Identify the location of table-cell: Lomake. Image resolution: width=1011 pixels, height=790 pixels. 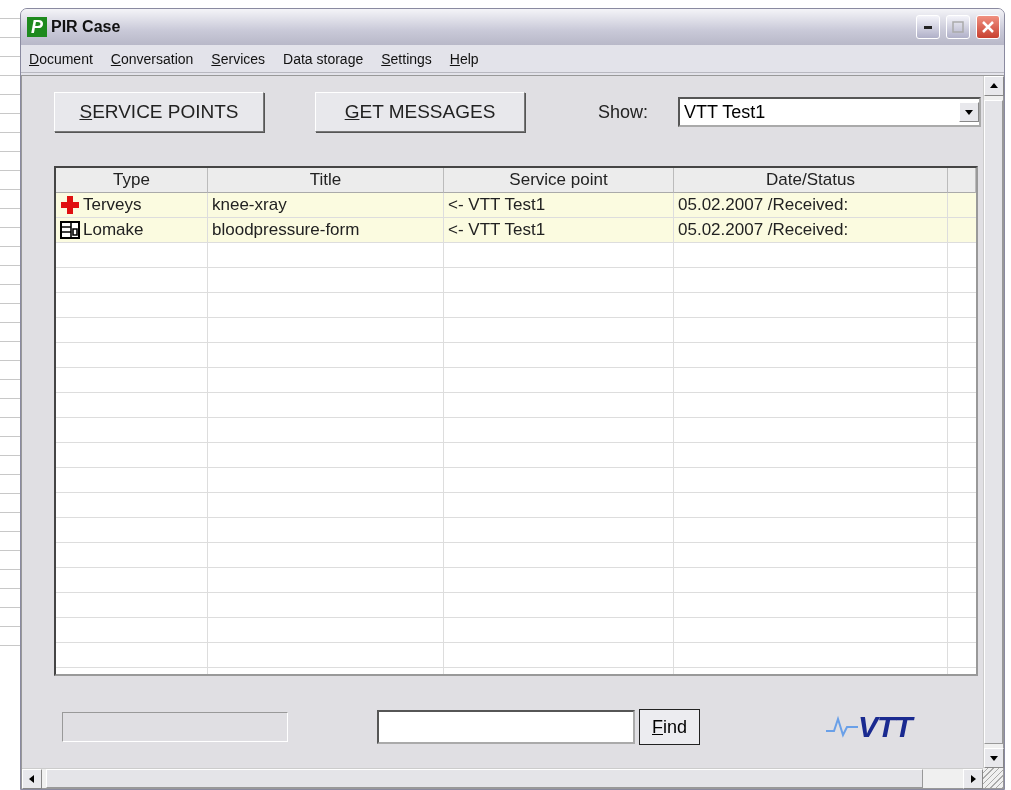
(132, 230).